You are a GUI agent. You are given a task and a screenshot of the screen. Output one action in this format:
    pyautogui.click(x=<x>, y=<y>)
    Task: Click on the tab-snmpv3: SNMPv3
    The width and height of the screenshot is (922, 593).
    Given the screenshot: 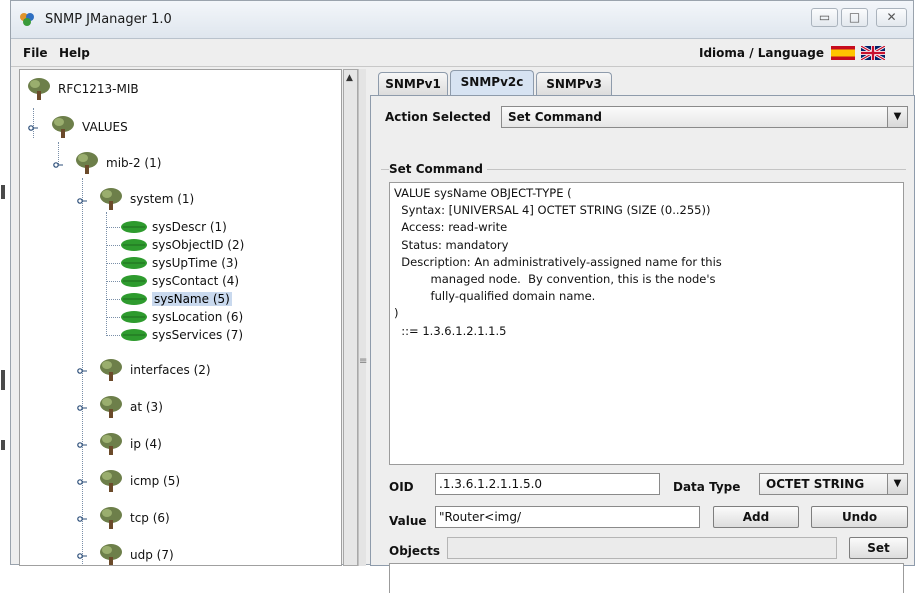 What is the action you would take?
    pyautogui.click(x=574, y=83)
    